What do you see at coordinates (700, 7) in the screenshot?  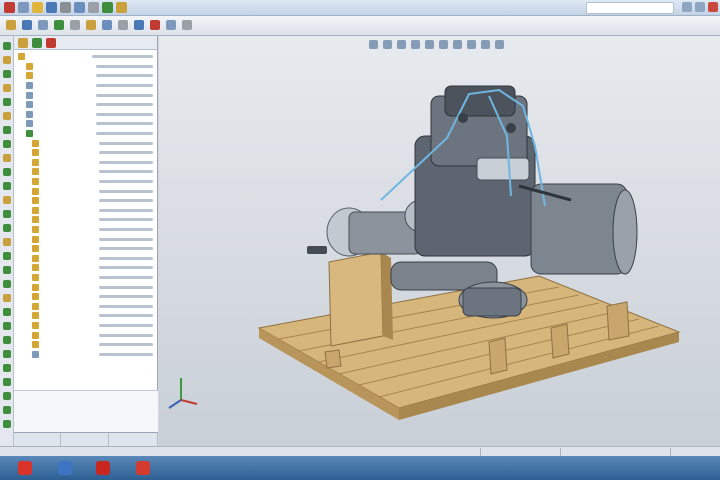 I see `maximize-icon` at bounding box center [700, 7].